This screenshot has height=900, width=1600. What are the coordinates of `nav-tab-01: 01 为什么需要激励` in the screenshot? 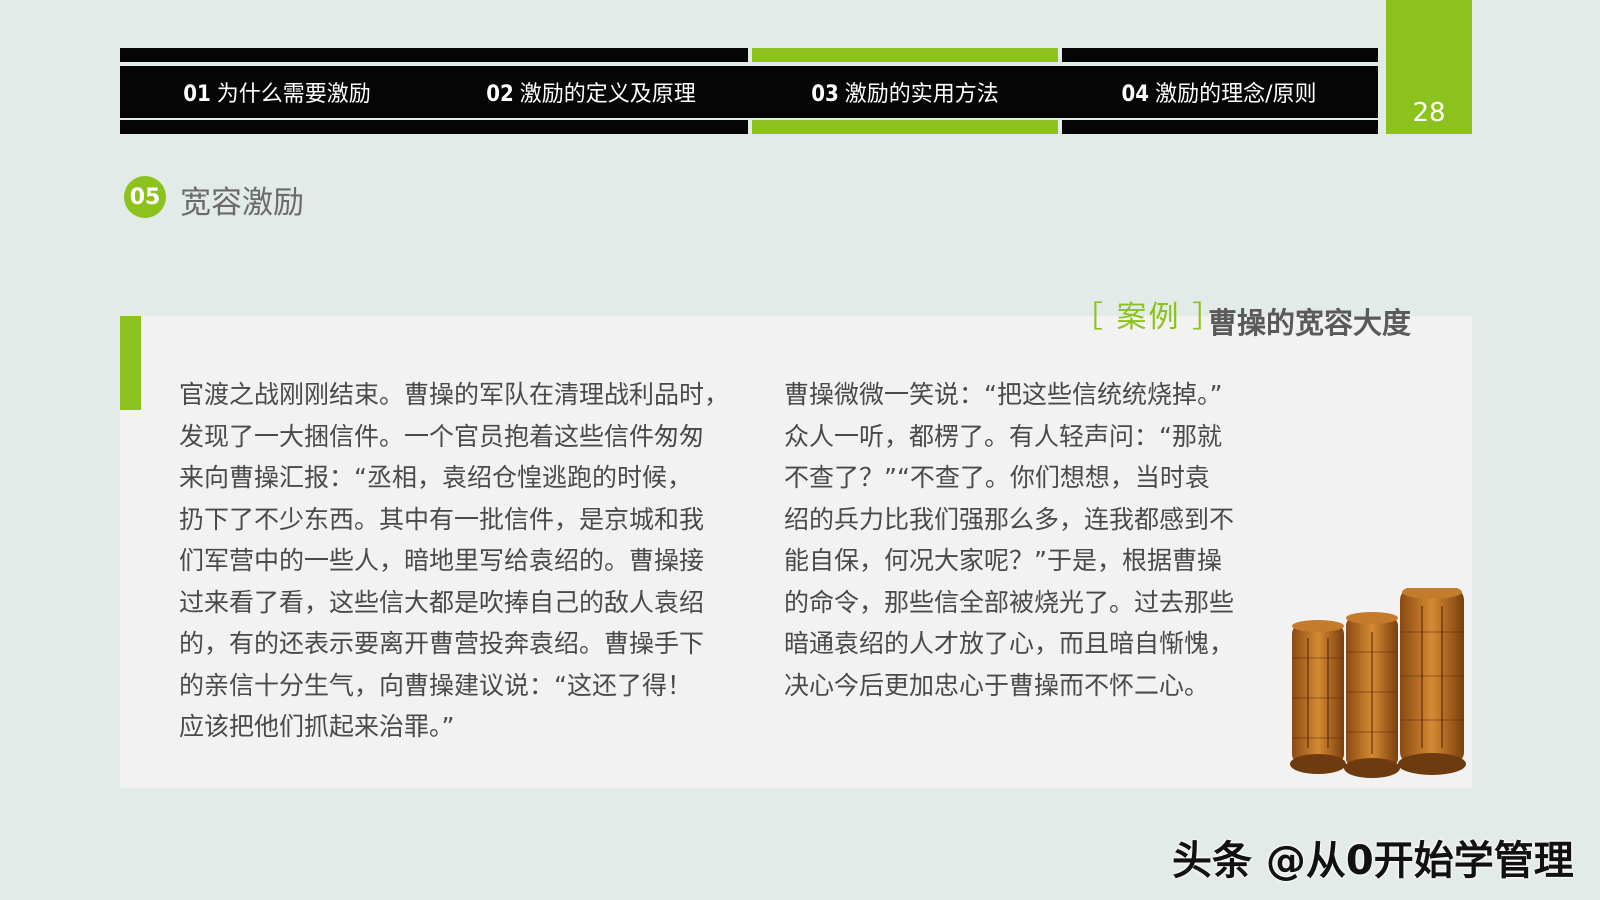 It's located at (277, 92).